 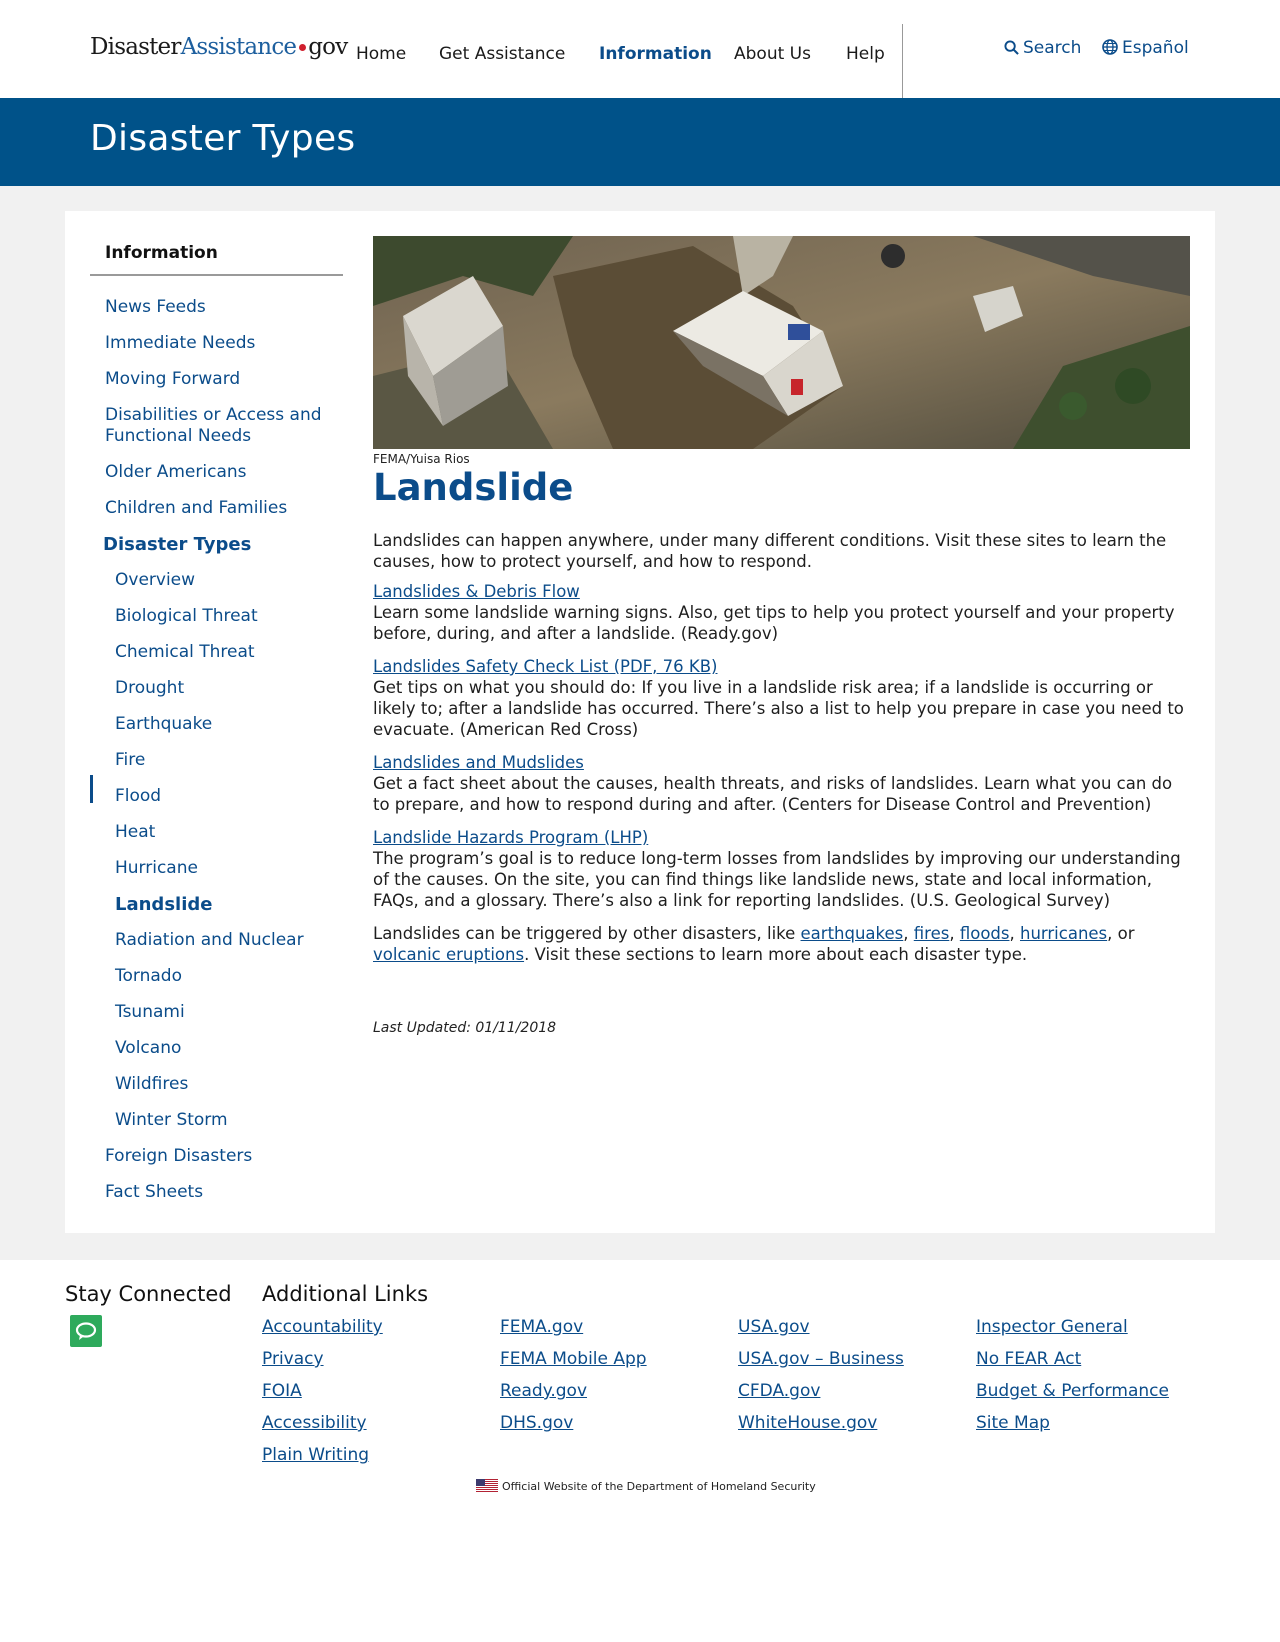 I want to click on footer-link-whitehouse: WhiteHouse.gov, so click(x=807, y=1423).